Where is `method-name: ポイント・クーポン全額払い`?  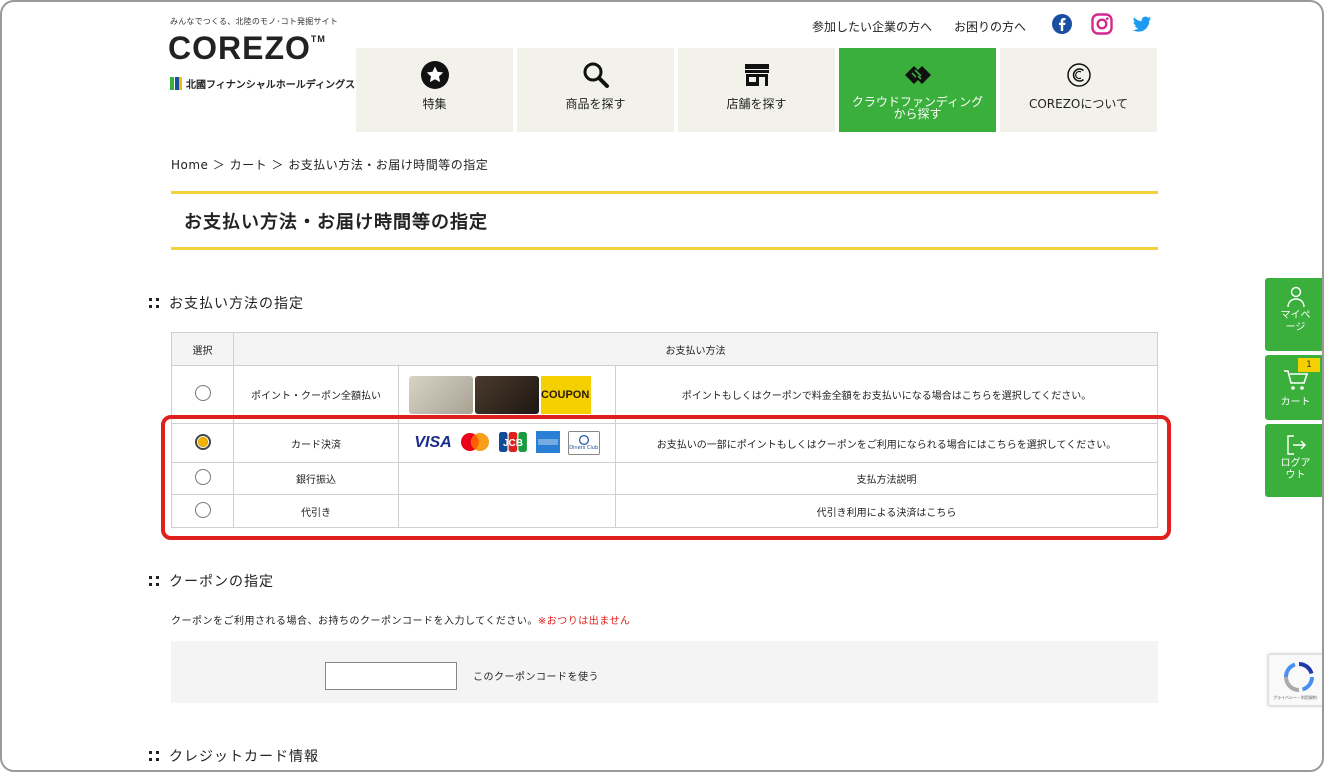
method-name: ポイント・クーポン全額払い is located at coordinates (316, 394).